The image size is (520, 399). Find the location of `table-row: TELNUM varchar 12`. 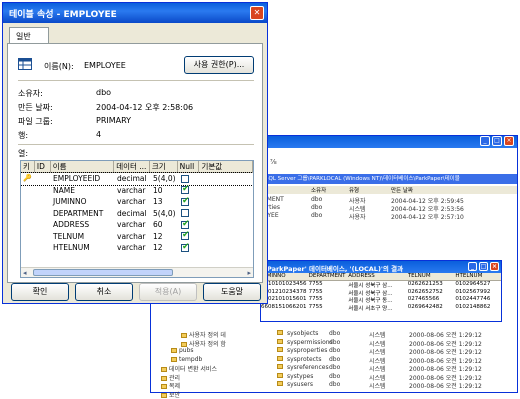

table-row: TELNUM varchar 12 is located at coordinates (137, 237).